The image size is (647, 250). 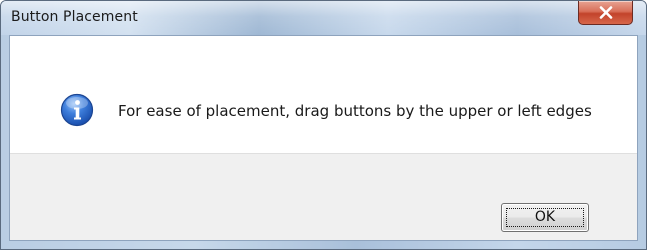 I want to click on info-icon, so click(x=77, y=110).